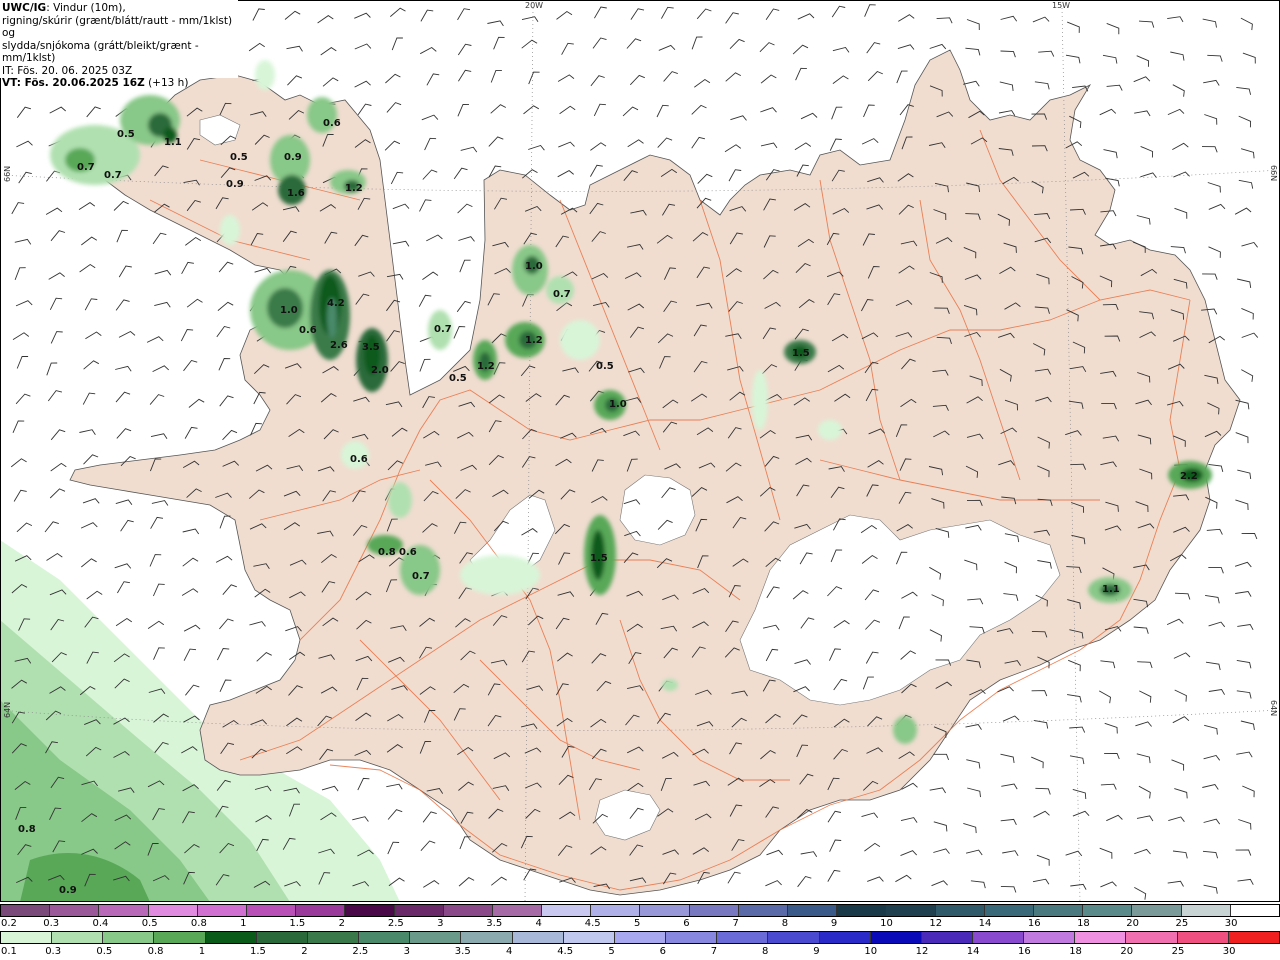 Image resolution: width=1280 pixels, height=960 pixels. I want to click on lead-time: (+13 h), so click(166, 83).